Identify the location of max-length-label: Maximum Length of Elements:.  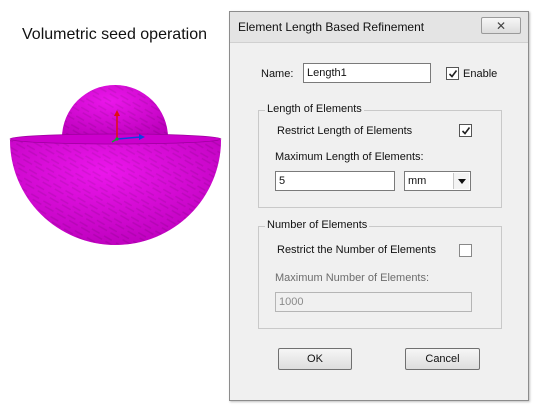
(349, 157).